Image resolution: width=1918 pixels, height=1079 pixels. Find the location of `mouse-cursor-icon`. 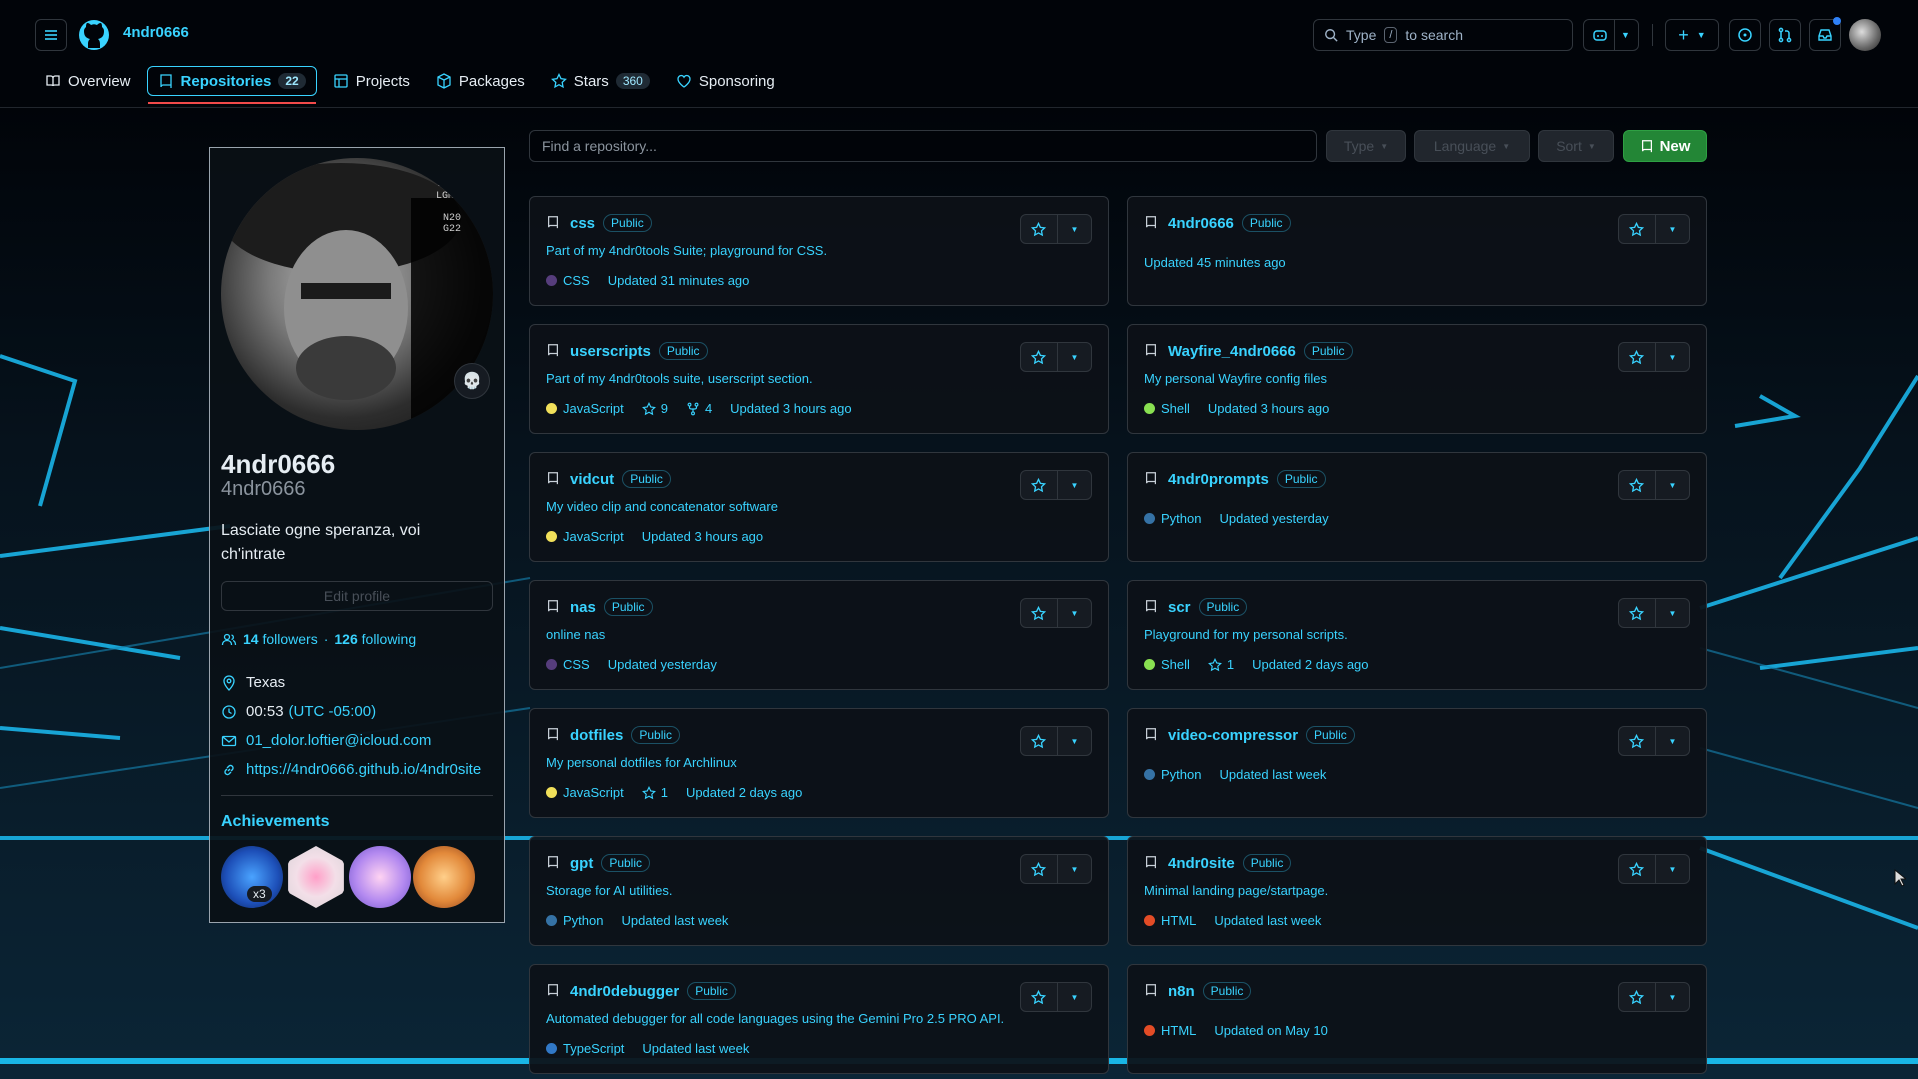

mouse-cursor-icon is located at coordinates (1900, 878).